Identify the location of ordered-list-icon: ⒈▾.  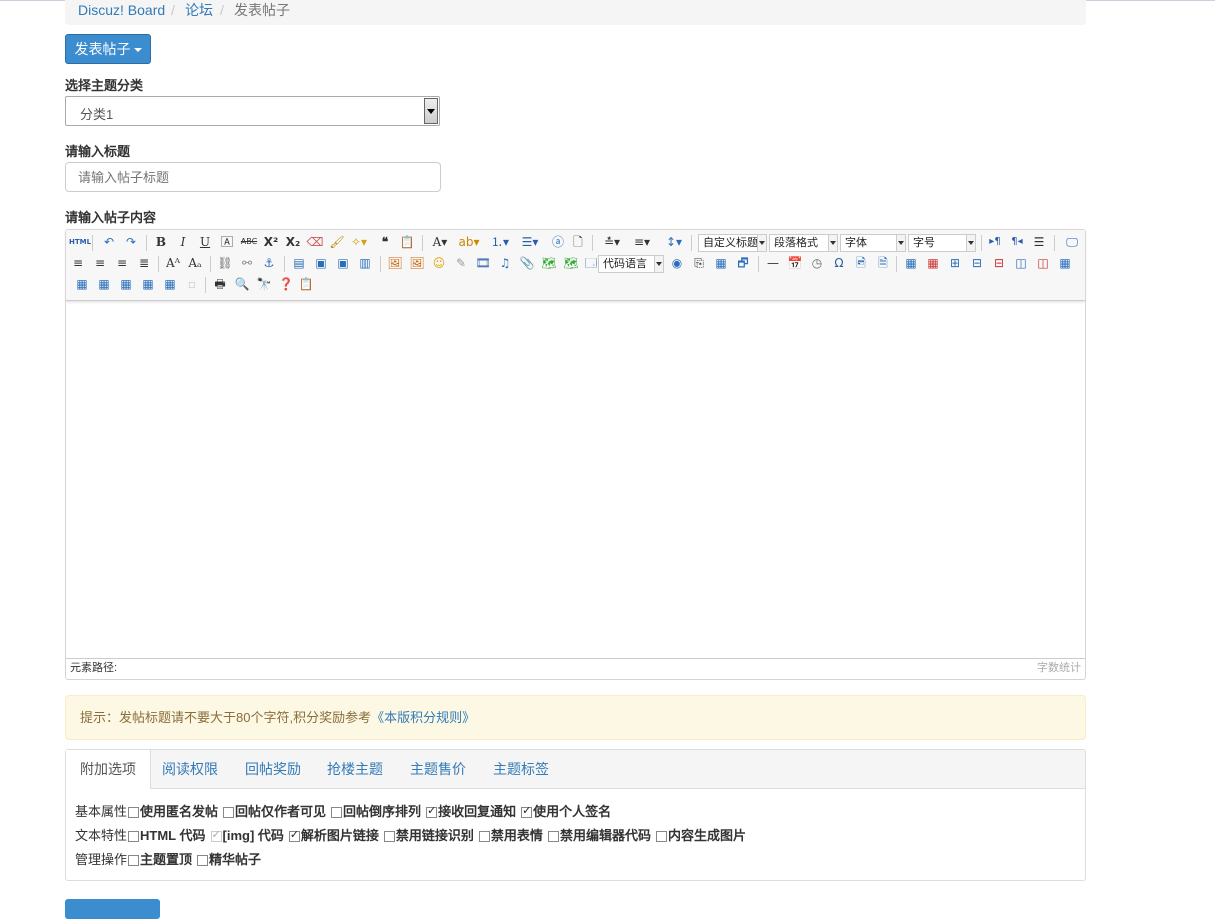
(500, 242).